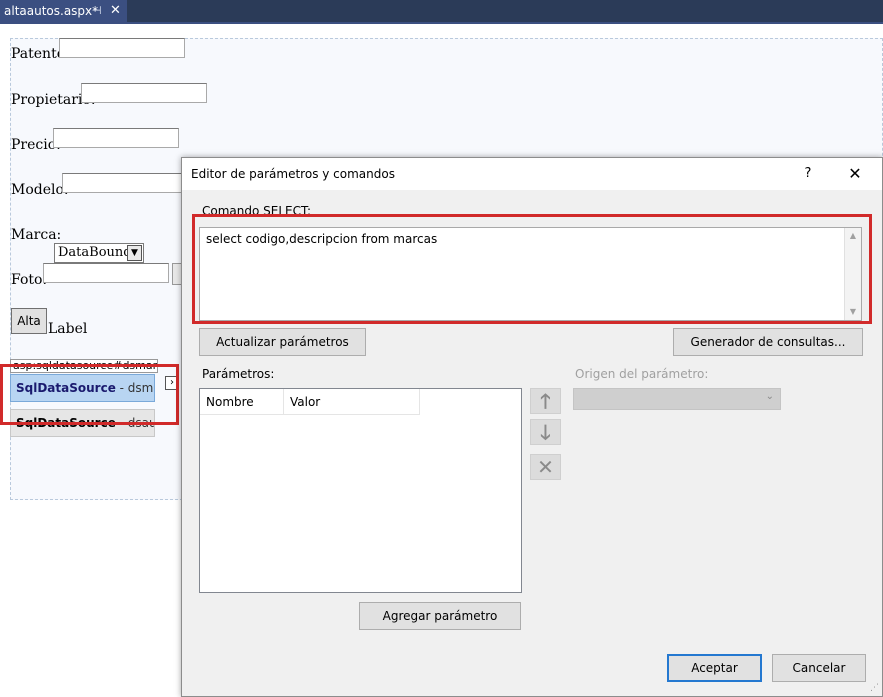 This screenshot has width=883, height=697. I want to click on marca-label: Marca:, so click(36, 235).